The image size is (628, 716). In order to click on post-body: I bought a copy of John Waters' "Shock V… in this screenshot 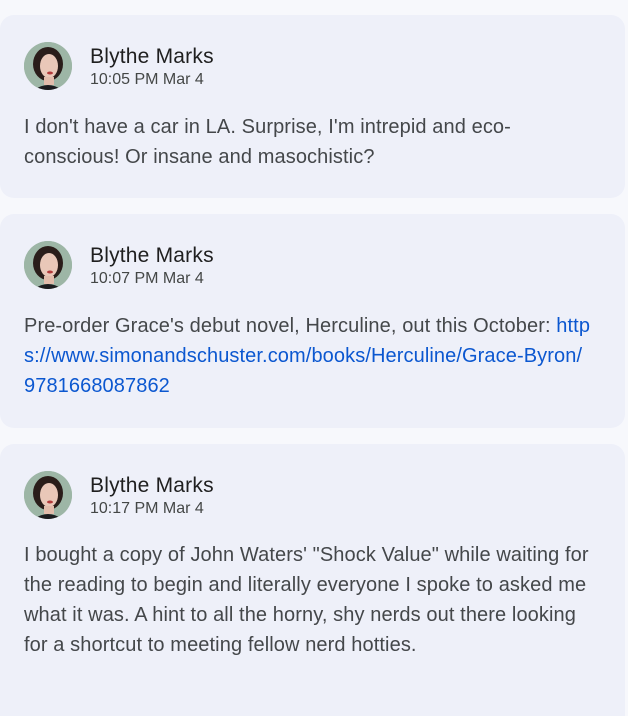, I will do `click(306, 600)`.